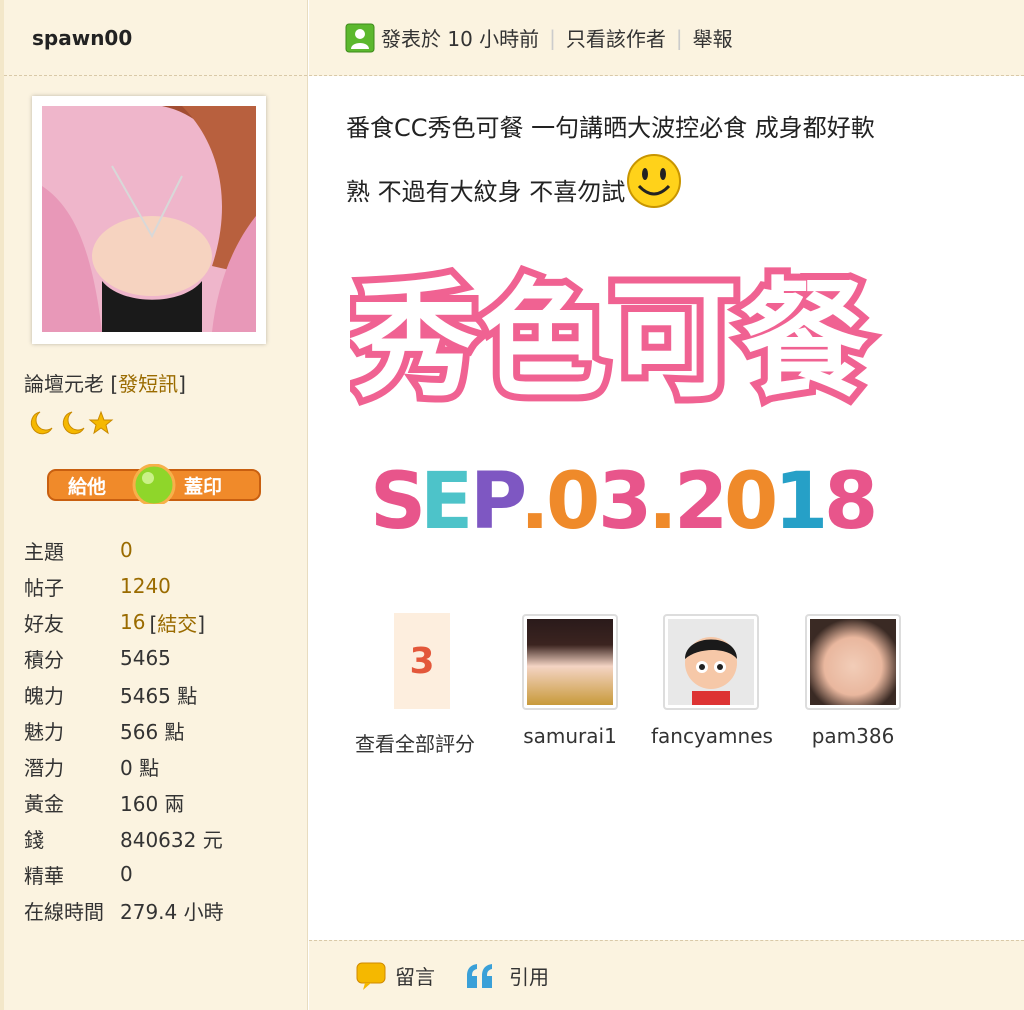 This screenshot has height=1010, width=1024. What do you see at coordinates (171, 839) in the screenshot?
I see `stat-value: 840632 元` at bounding box center [171, 839].